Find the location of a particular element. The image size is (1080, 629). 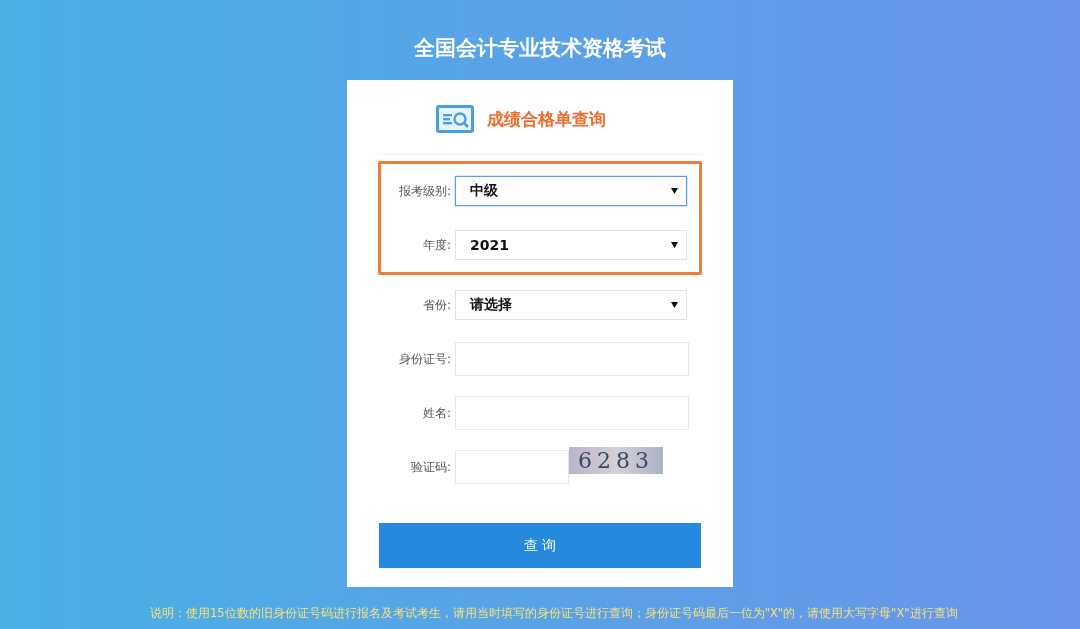

select-field: 请选择 is located at coordinates (571, 305).